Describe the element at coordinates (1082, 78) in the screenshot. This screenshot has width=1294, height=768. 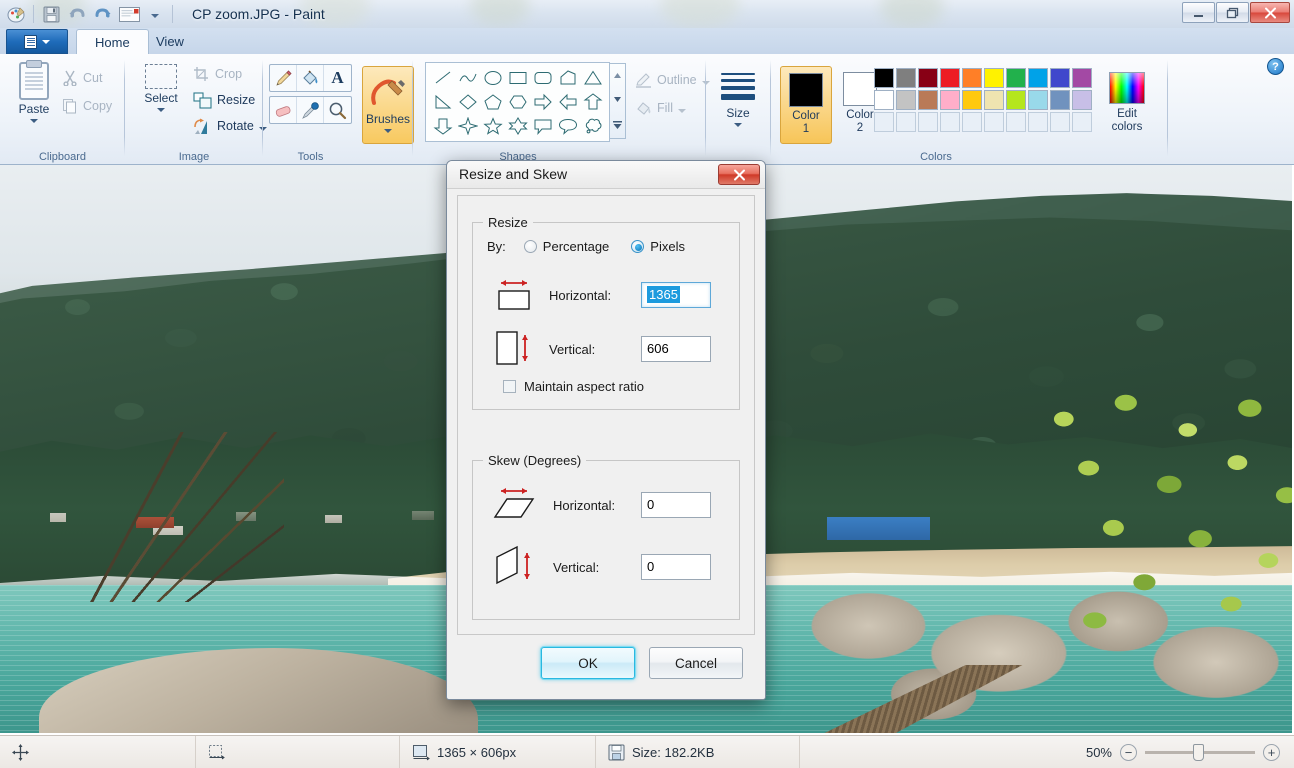
I see `palette-swatch-r1-c10` at that location.